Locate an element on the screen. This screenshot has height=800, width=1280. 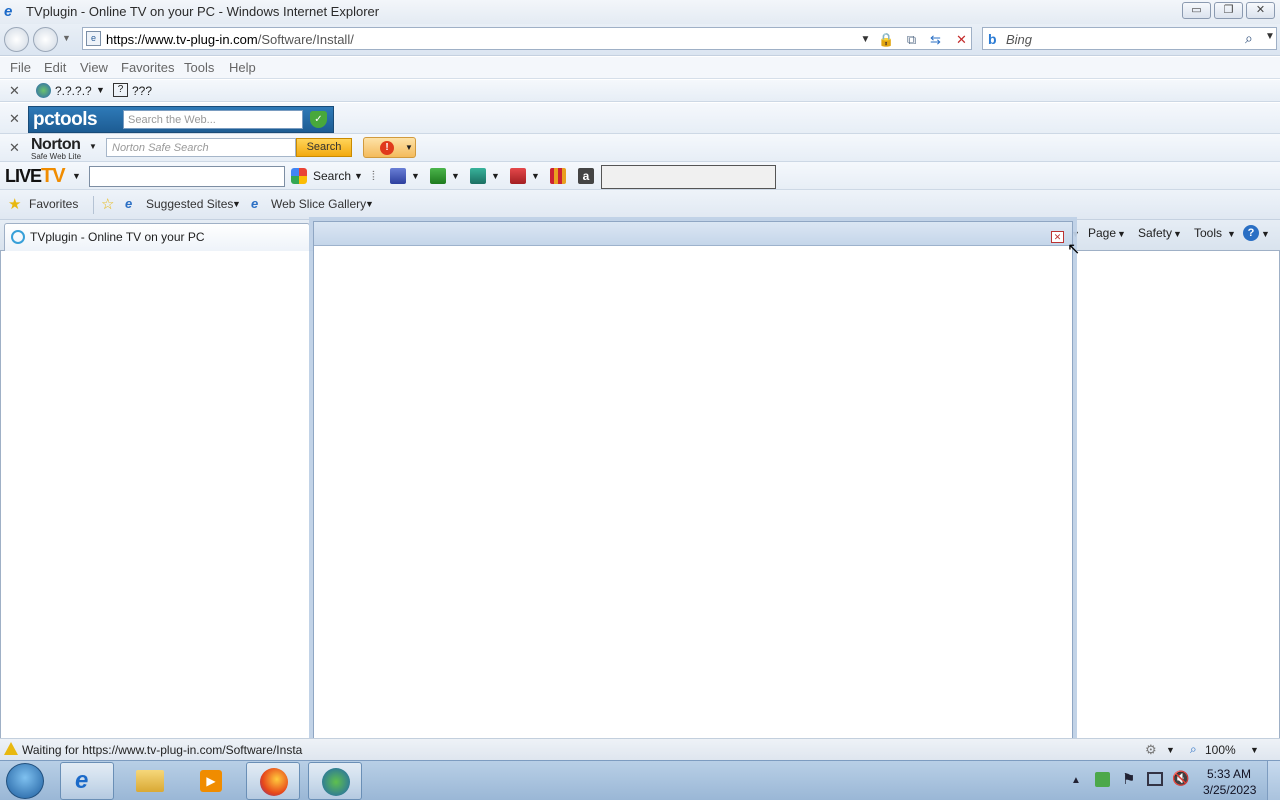
pctools-toolbar: ✕ pctools Search the Web... ⌕ ✓ is located at coordinates (640, 118).